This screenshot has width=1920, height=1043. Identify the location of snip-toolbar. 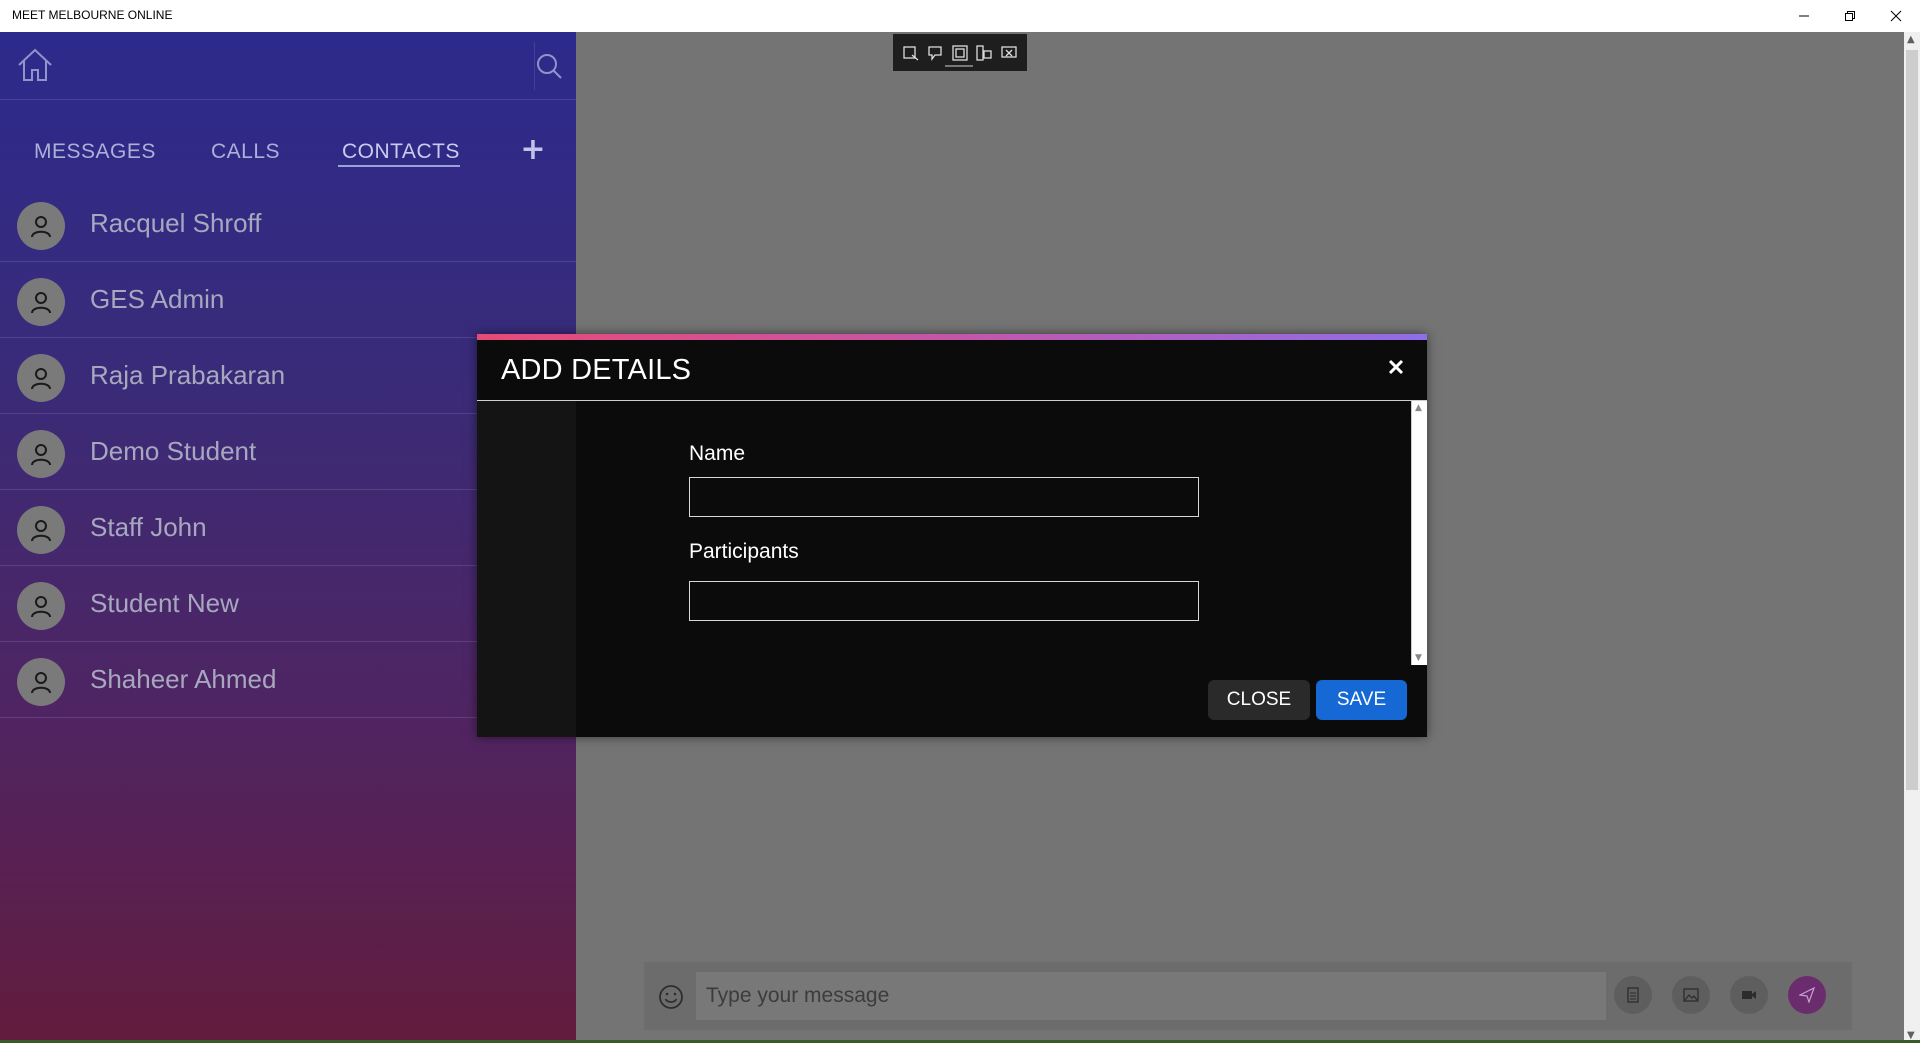
(960, 52).